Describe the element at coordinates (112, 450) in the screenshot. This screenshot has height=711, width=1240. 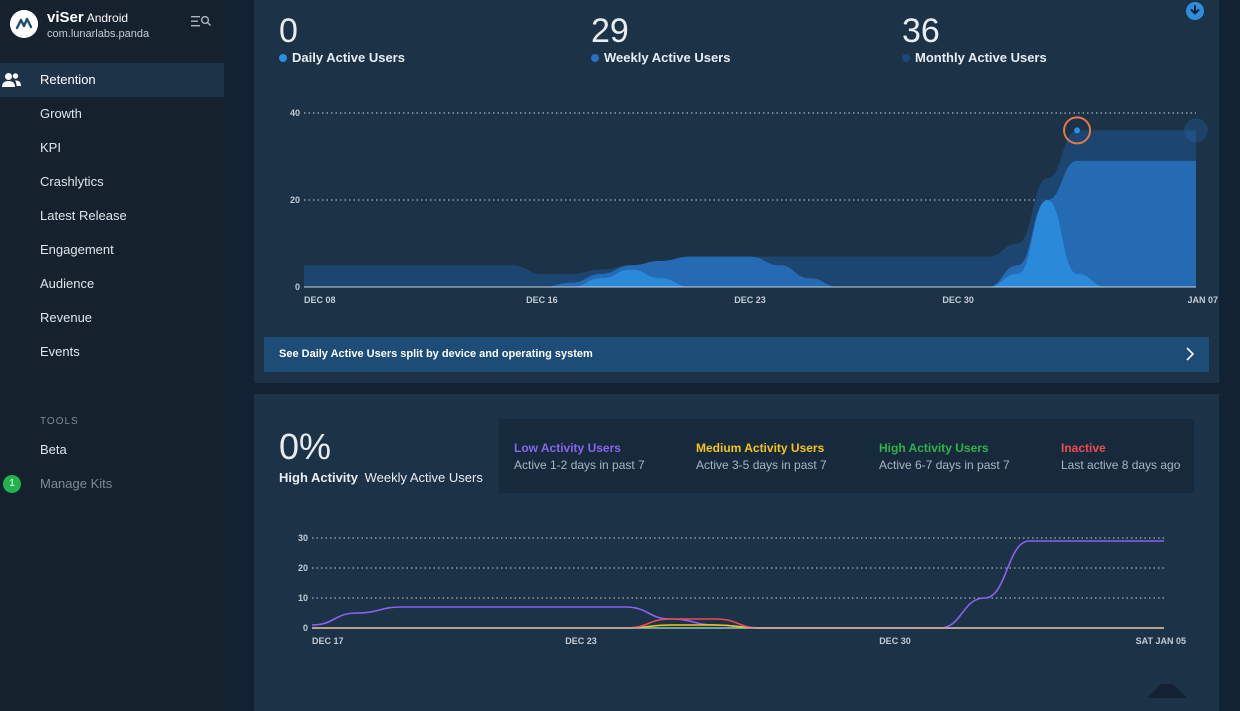
I see `sidebar-item-beta: Beta` at that location.